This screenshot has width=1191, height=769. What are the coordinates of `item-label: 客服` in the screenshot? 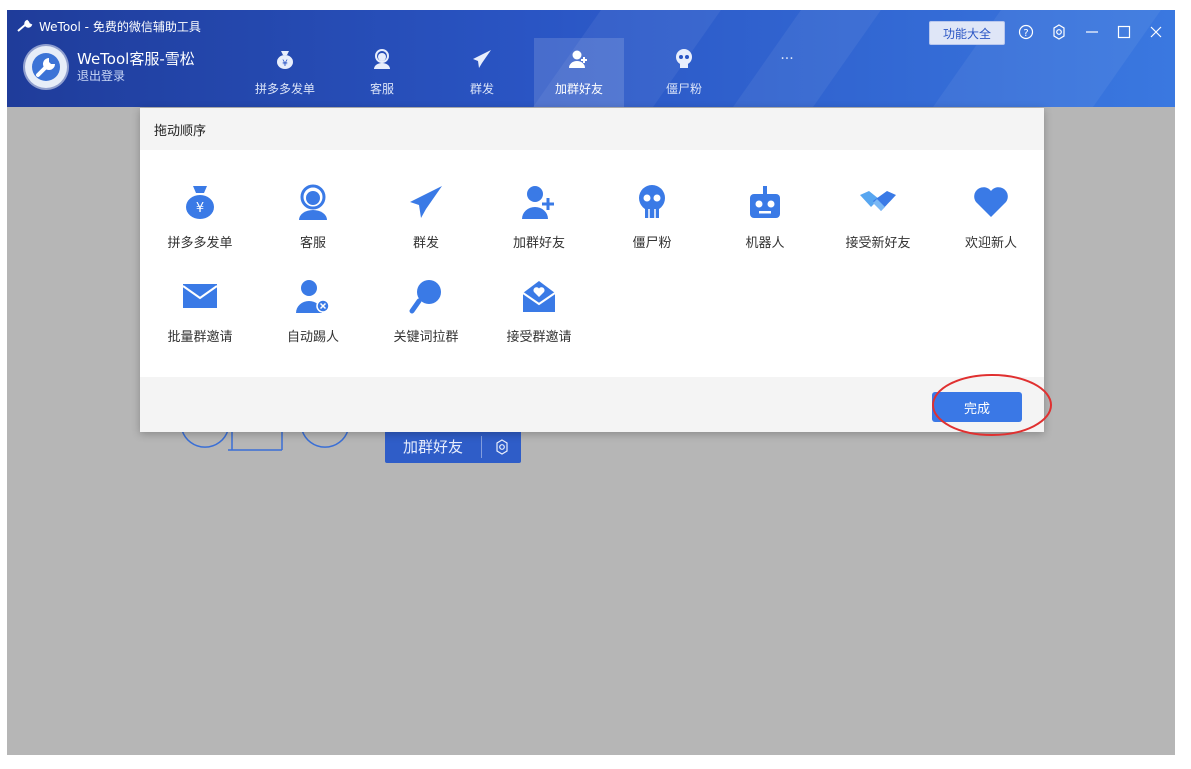 It's located at (312, 243).